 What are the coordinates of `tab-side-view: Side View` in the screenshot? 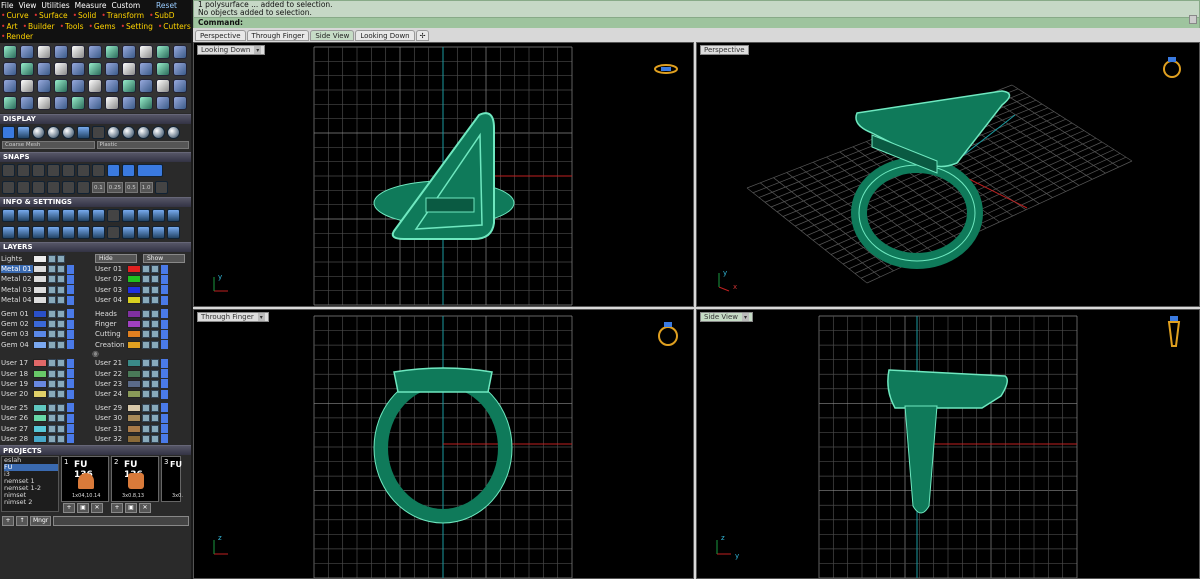 It's located at (332, 35).